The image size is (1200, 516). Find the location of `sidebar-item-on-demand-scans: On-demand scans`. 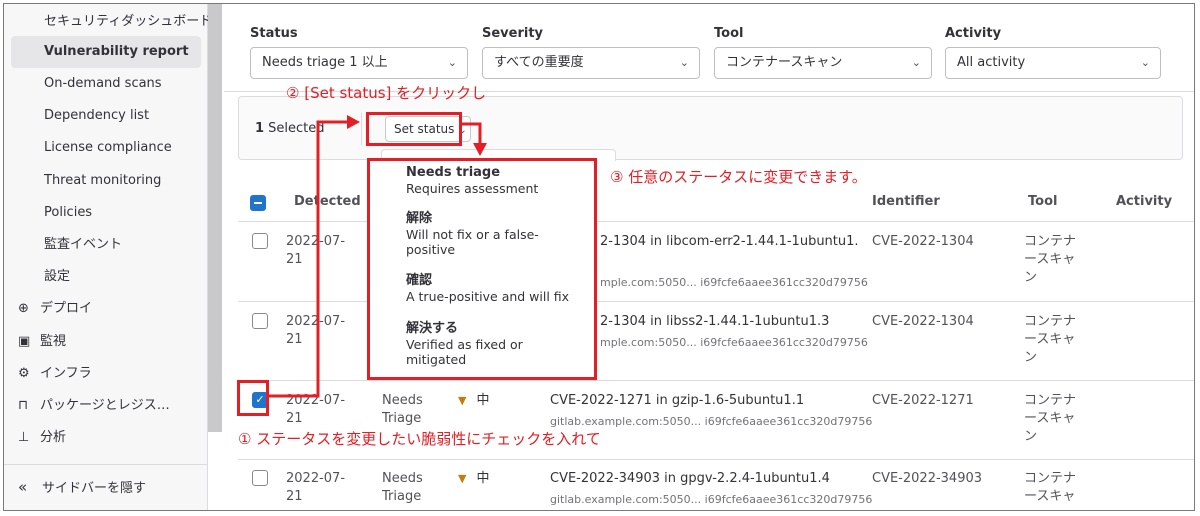

sidebar-item-on-demand-scans: On-demand scans is located at coordinates (106, 84).